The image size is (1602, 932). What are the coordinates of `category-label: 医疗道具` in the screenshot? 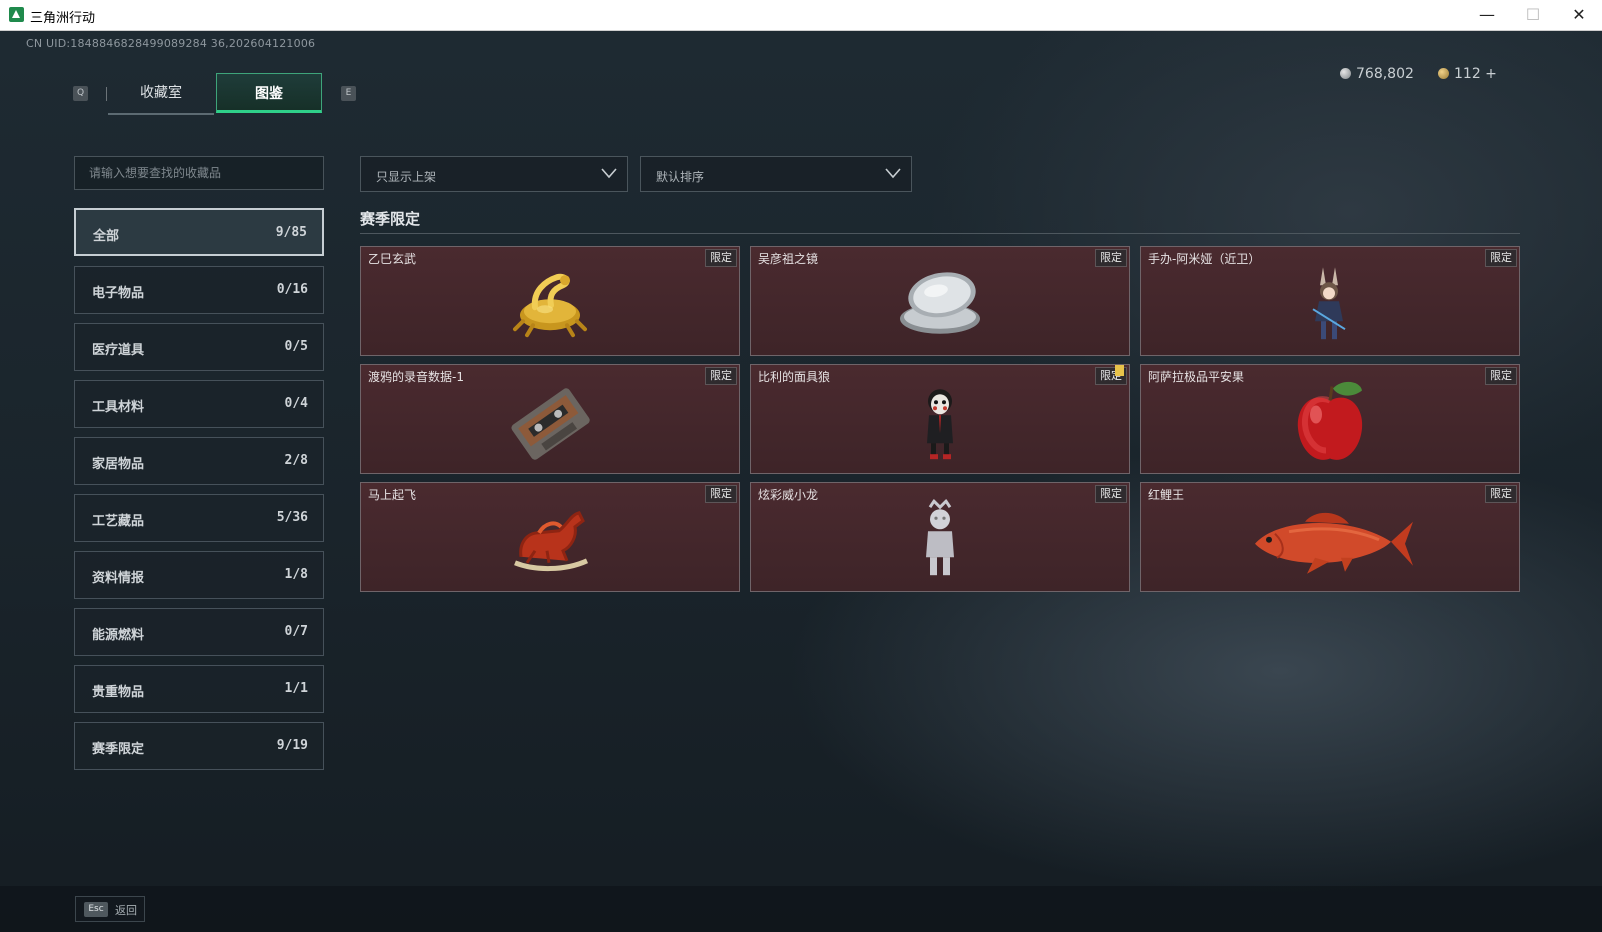 It's located at (118, 350).